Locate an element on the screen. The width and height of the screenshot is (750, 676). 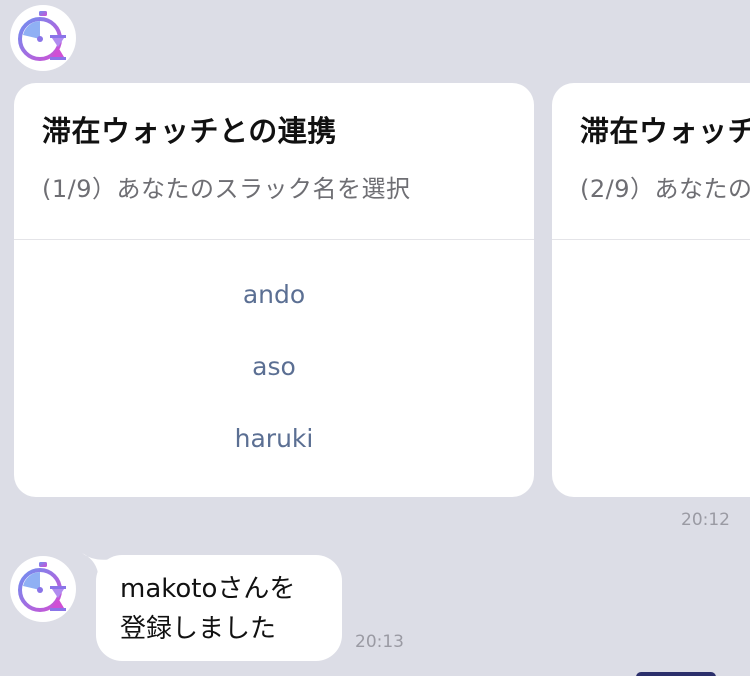
message-text: makotoさんを 登録しました is located at coordinates (208, 609).